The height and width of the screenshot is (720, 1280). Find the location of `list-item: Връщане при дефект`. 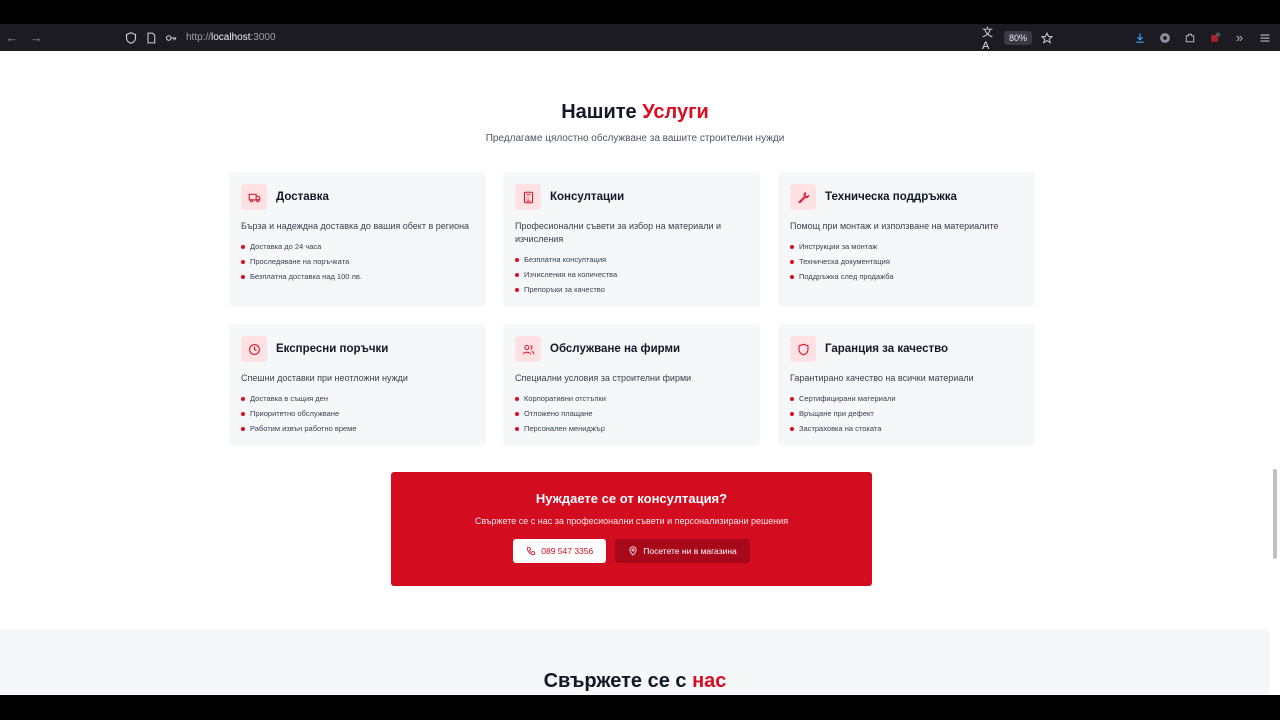

list-item: Връщане при дефект is located at coordinates (906, 413).